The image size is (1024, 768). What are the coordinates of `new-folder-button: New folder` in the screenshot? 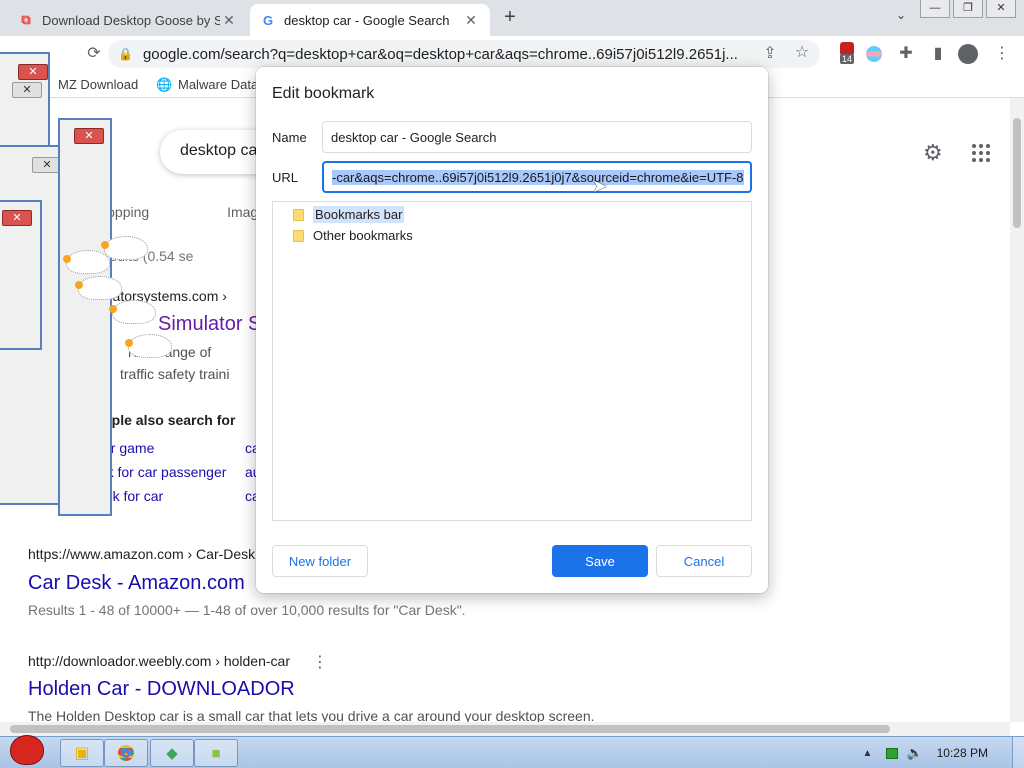 It's located at (320, 561).